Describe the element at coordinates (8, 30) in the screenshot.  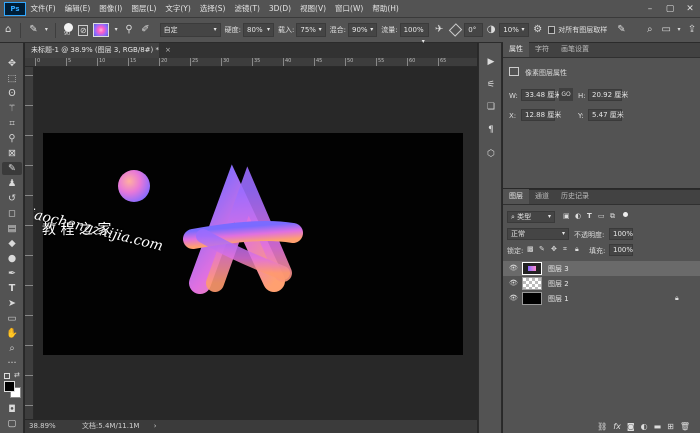
I see `home-icon: ⌂` at that location.